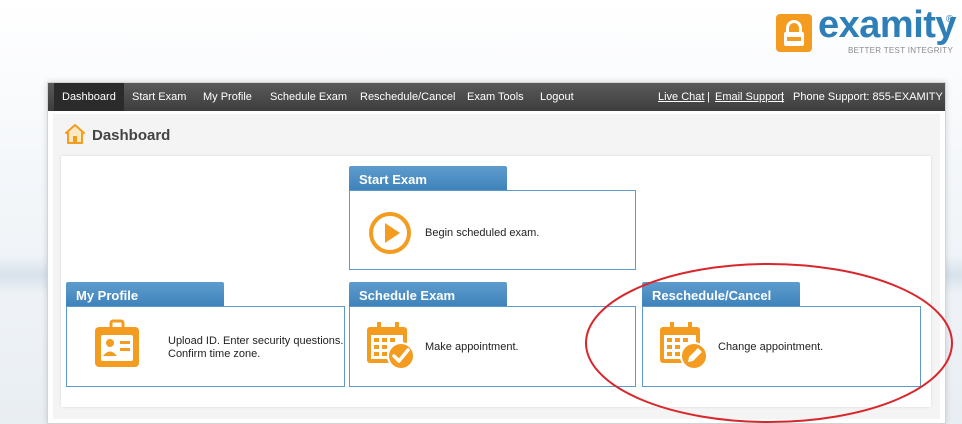 Image resolution: width=962 pixels, height=424 pixels. Describe the element at coordinates (771, 347) in the screenshot. I see `reschedule-cancel-text: Change appointment.` at that location.